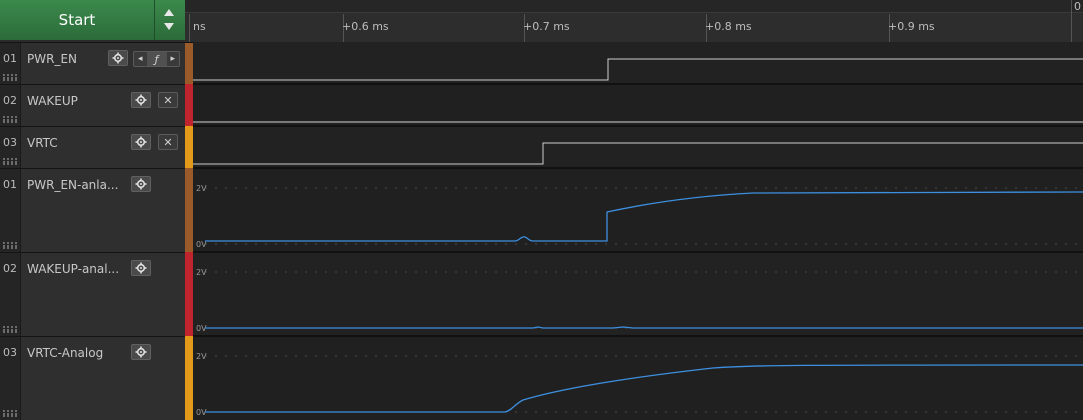 The height and width of the screenshot is (420, 1083). Describe the element at coordinates (92, 147) in the screenshot. I see `channel-row-vrtc: 03 VRTC ✕` at that location.